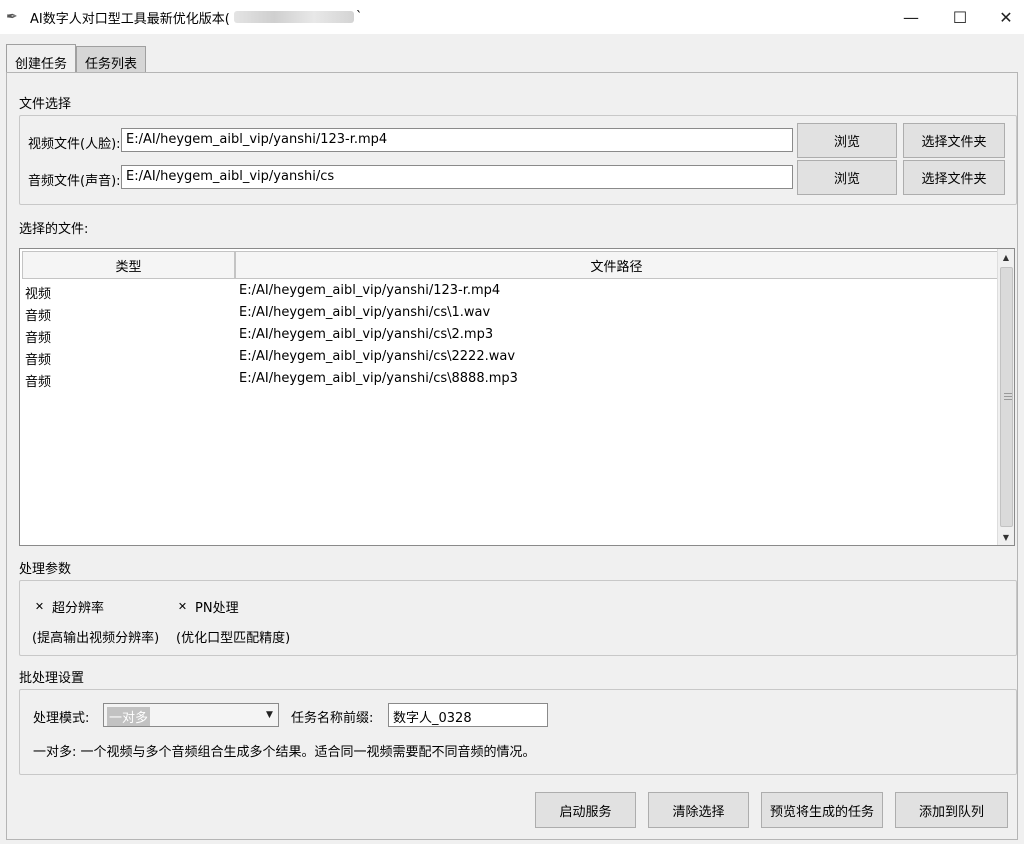 The image size is (1024, 844). I want to click on window-title: AI数字人对口型工具最新优化版本(, so click(130, 19).